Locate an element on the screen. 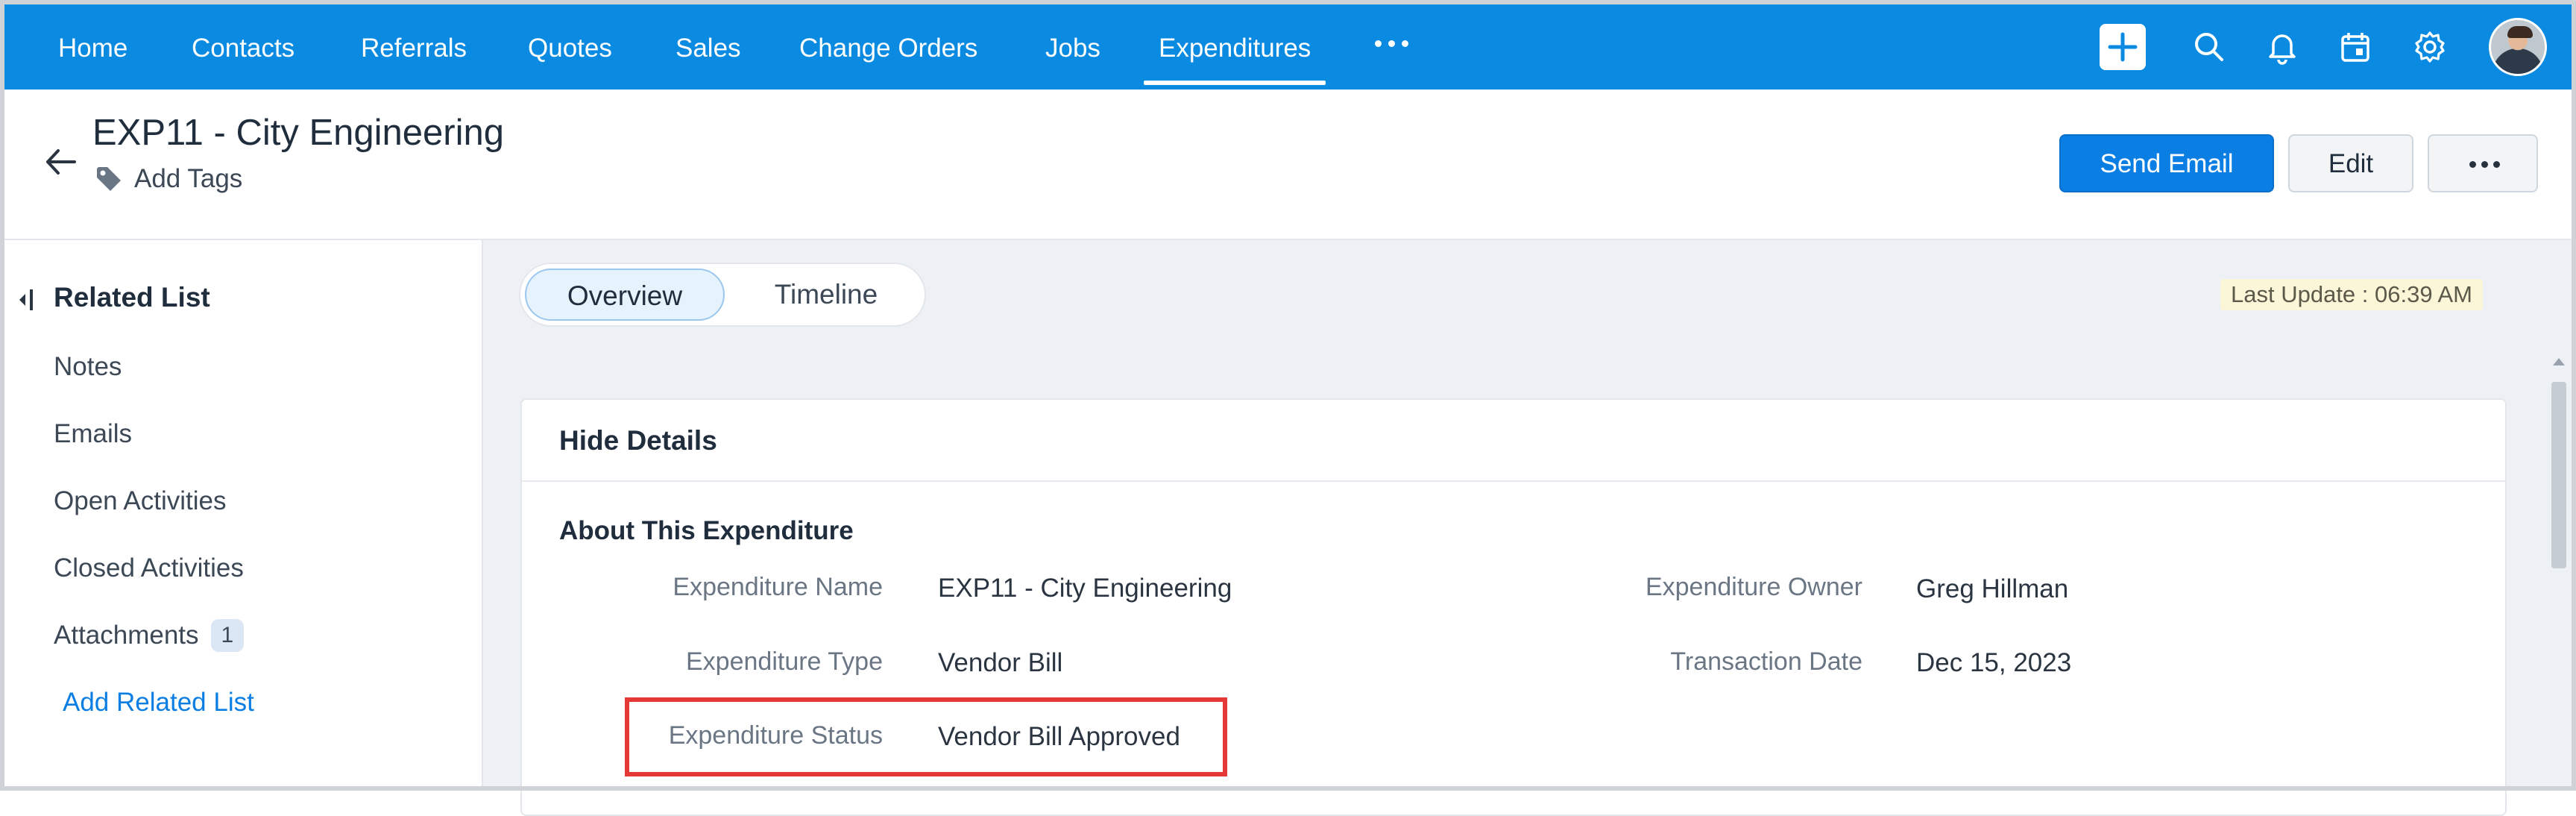  expenditure-name-value: EXP11 - City Engineering is located at coordinates (1085, 588).